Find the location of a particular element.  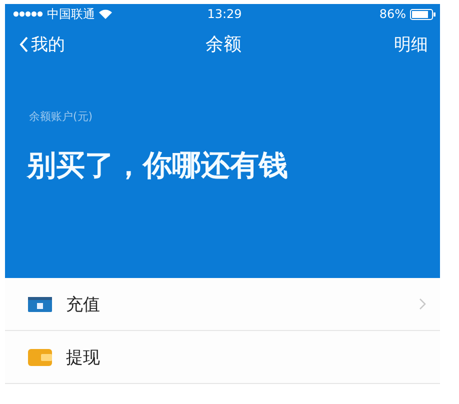

carrier-name: 中国联通 is located at coordinates (71, 14).